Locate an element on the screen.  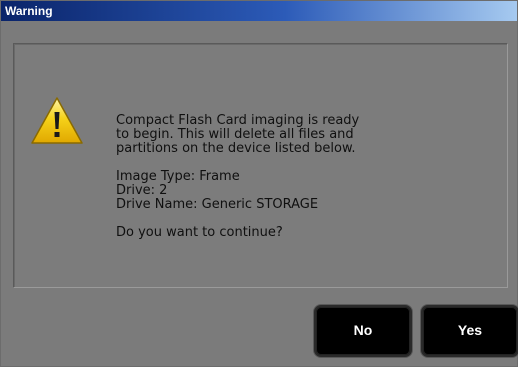
confirmation-question: Do you want to continue? is located at coordinates (199, 232).